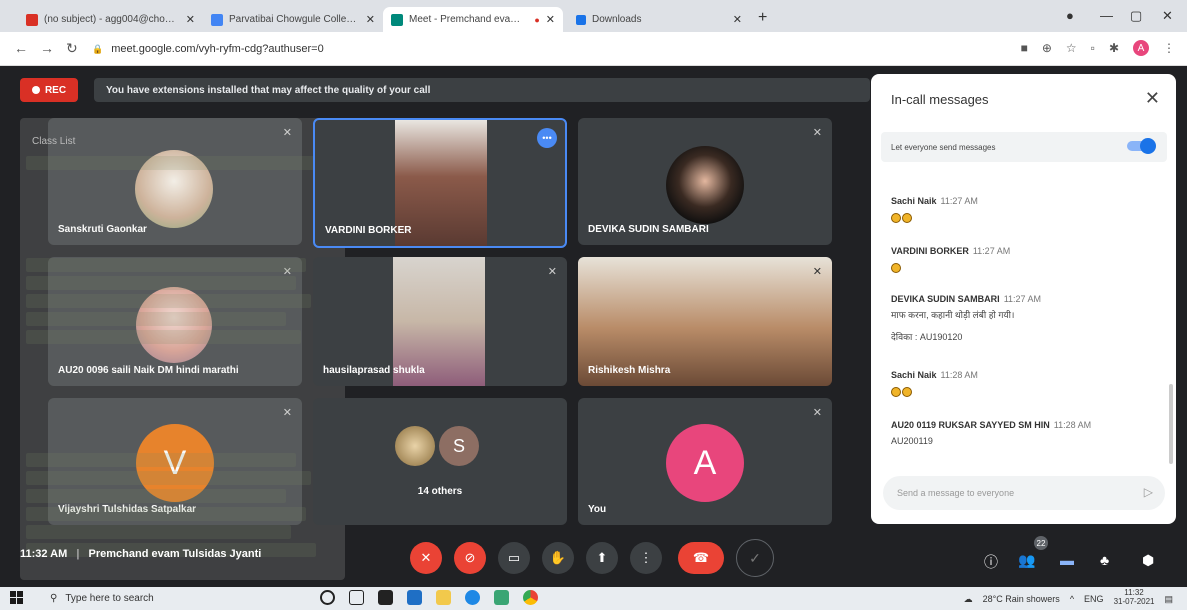  I want to click on store-icon, so click(385, 597).